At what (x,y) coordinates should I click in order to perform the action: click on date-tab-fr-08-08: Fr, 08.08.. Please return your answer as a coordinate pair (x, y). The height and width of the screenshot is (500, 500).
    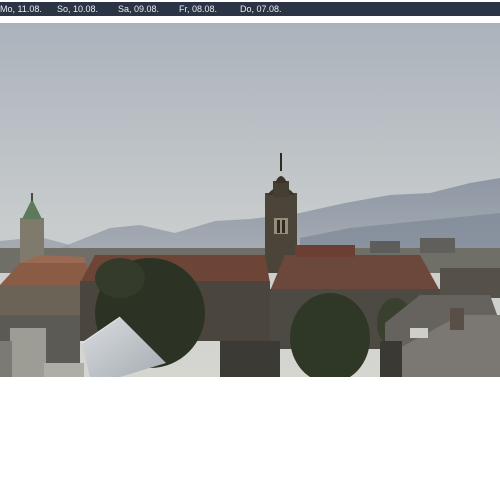
    Looking at the image, I should click on (198, 9).